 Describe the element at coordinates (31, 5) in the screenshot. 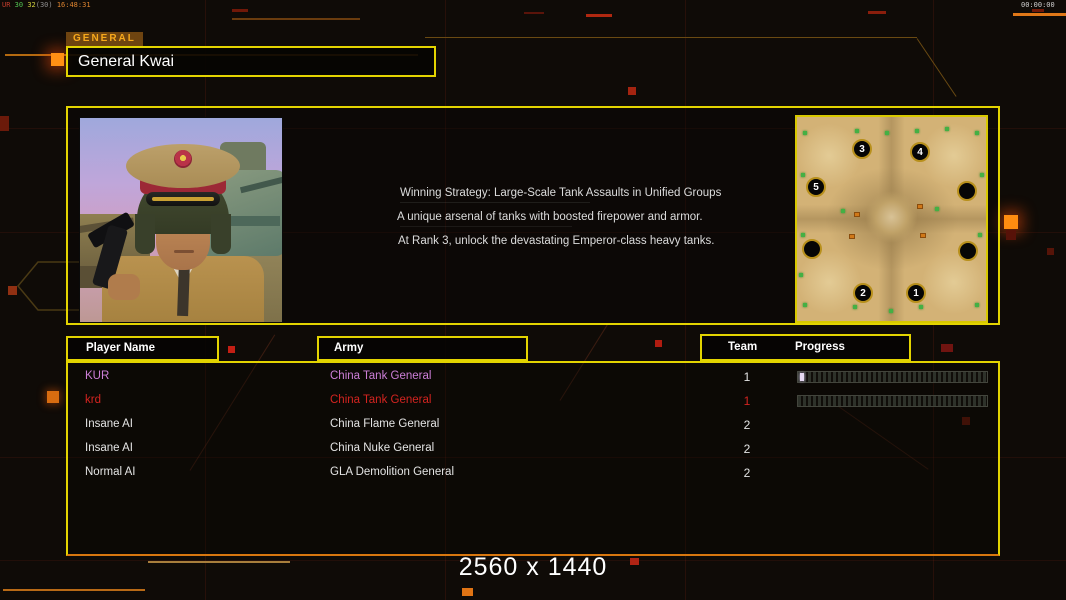

I see `overlay-frametime: 32` at that location.